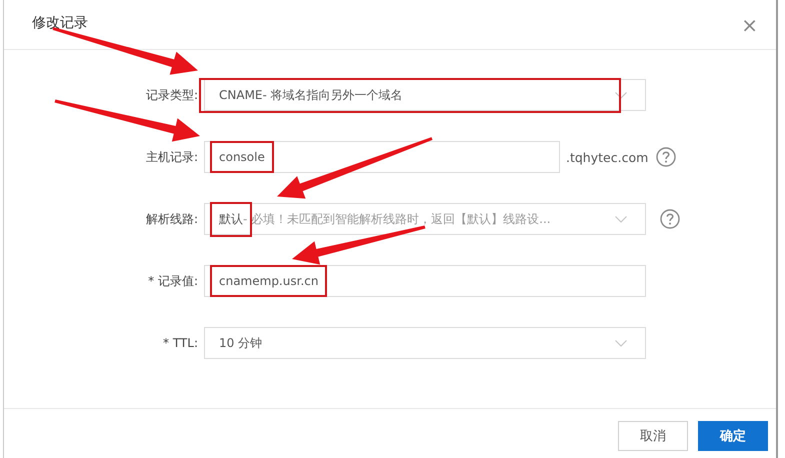 This screenshot has height=458, width=785. I want to click on domain-suffix: .tqhytec.com, so click(607, 157).